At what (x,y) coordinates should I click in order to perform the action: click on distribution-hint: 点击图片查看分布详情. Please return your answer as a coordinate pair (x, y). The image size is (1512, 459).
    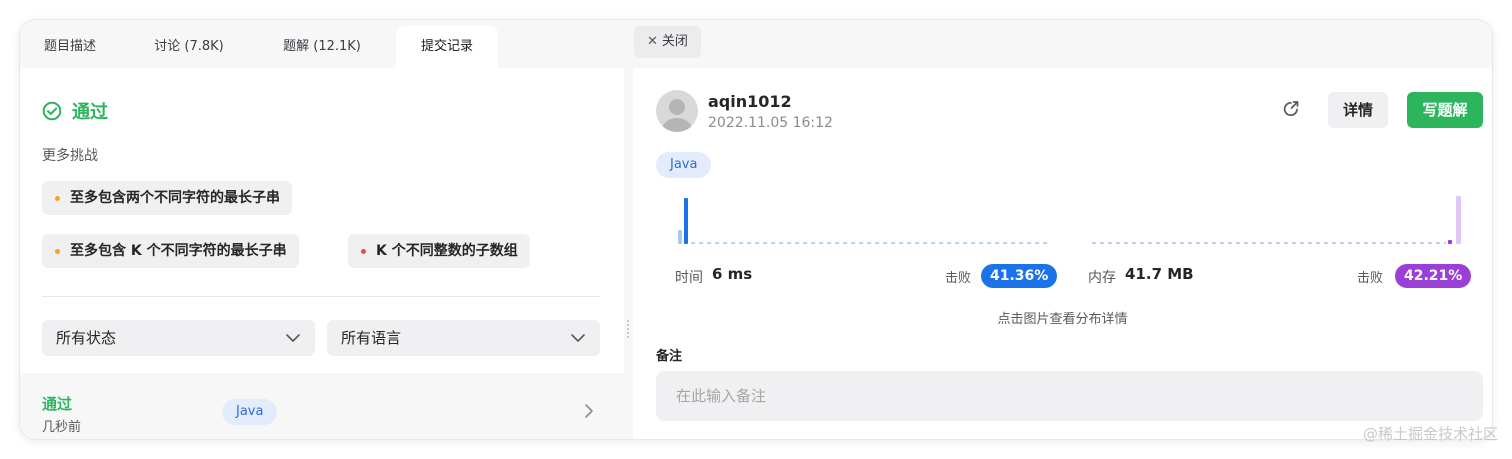
    Looking at the image, I should click on (1062, 319).